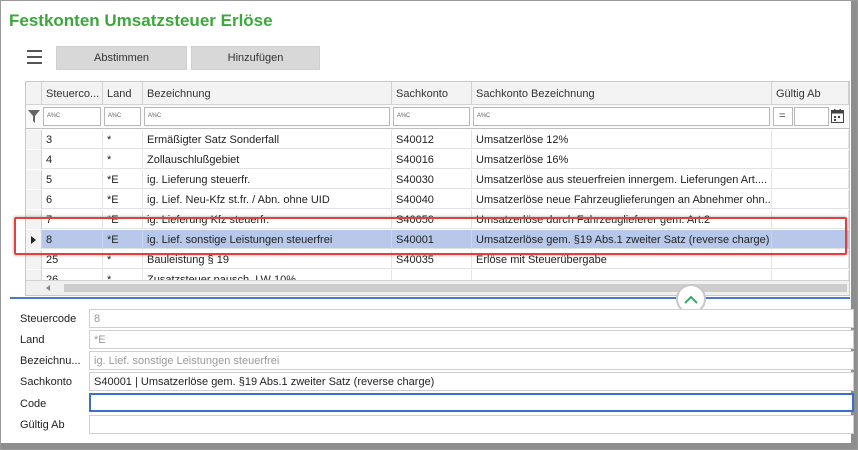 The image size is (858, 450). What do you see at coordinates (471, 402) in the screenshot?
I see `code-field` at bounding box center [471, 402].